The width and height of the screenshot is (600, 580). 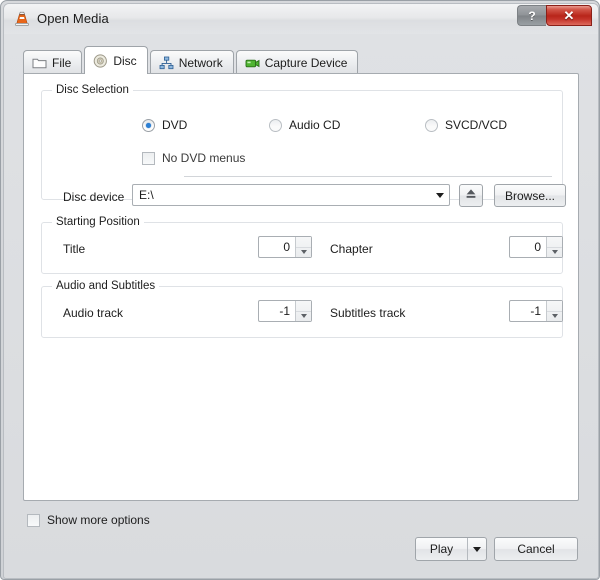 I want to click on tab-network: Network, so click(x=191, y=62).